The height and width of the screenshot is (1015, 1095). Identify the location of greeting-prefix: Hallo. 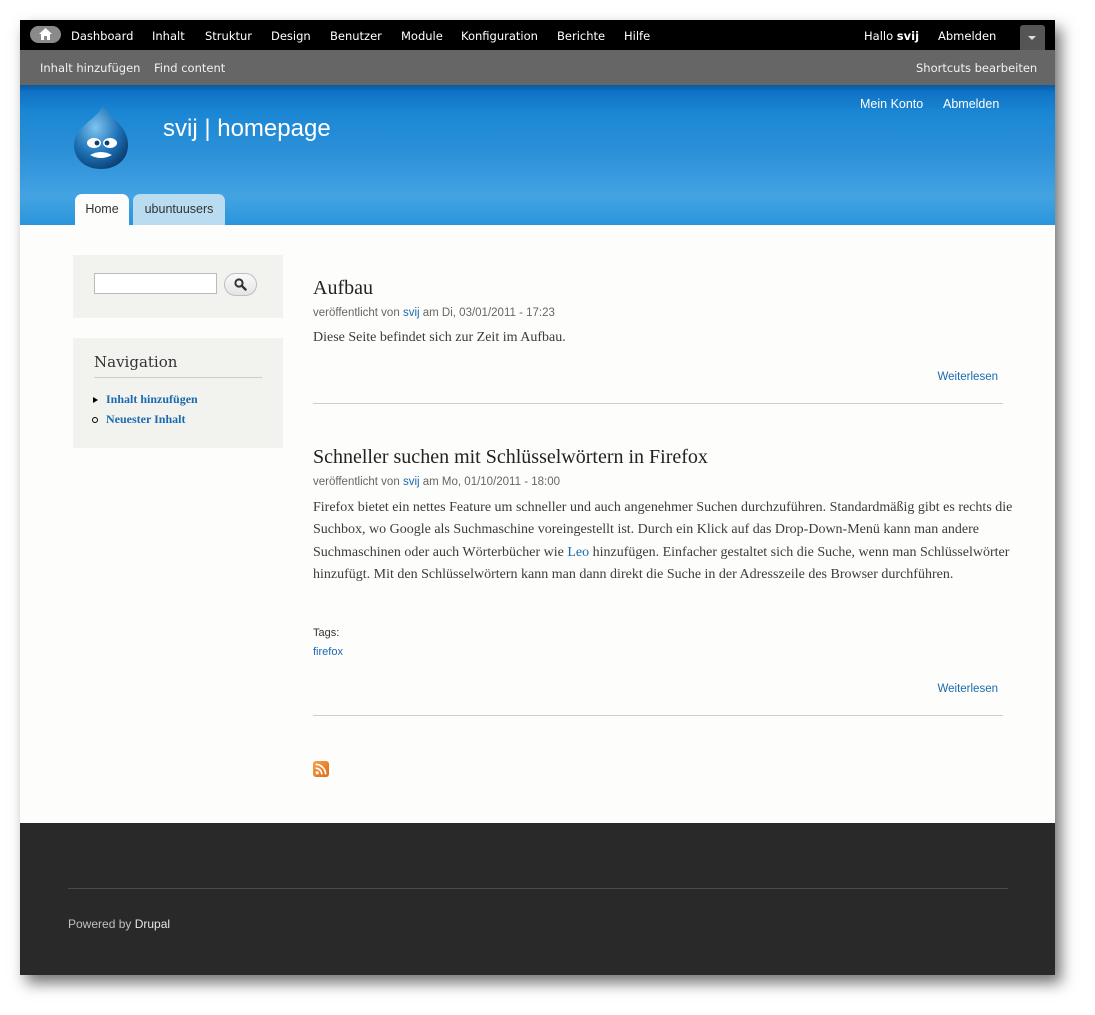
(880, 36).